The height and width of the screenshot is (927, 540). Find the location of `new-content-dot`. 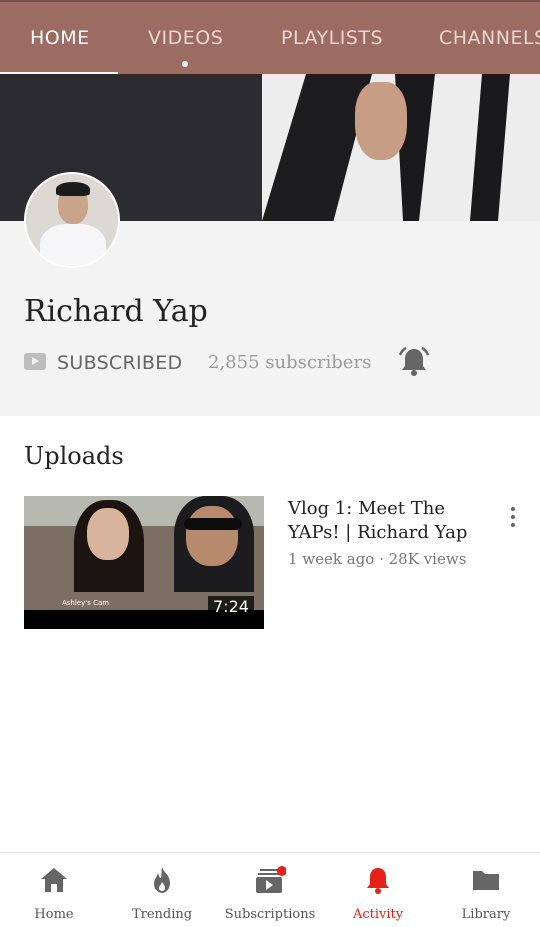

new-content-dot is located at coordinates (185, 64).